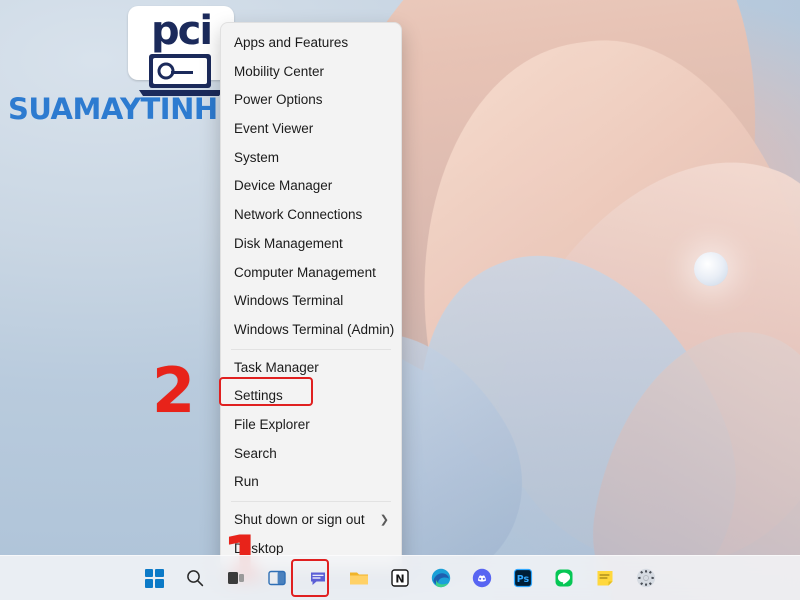 This screenshot has height=600, width=800. I want to click on menu-item-label: Apps and Features, so click(291, 42).